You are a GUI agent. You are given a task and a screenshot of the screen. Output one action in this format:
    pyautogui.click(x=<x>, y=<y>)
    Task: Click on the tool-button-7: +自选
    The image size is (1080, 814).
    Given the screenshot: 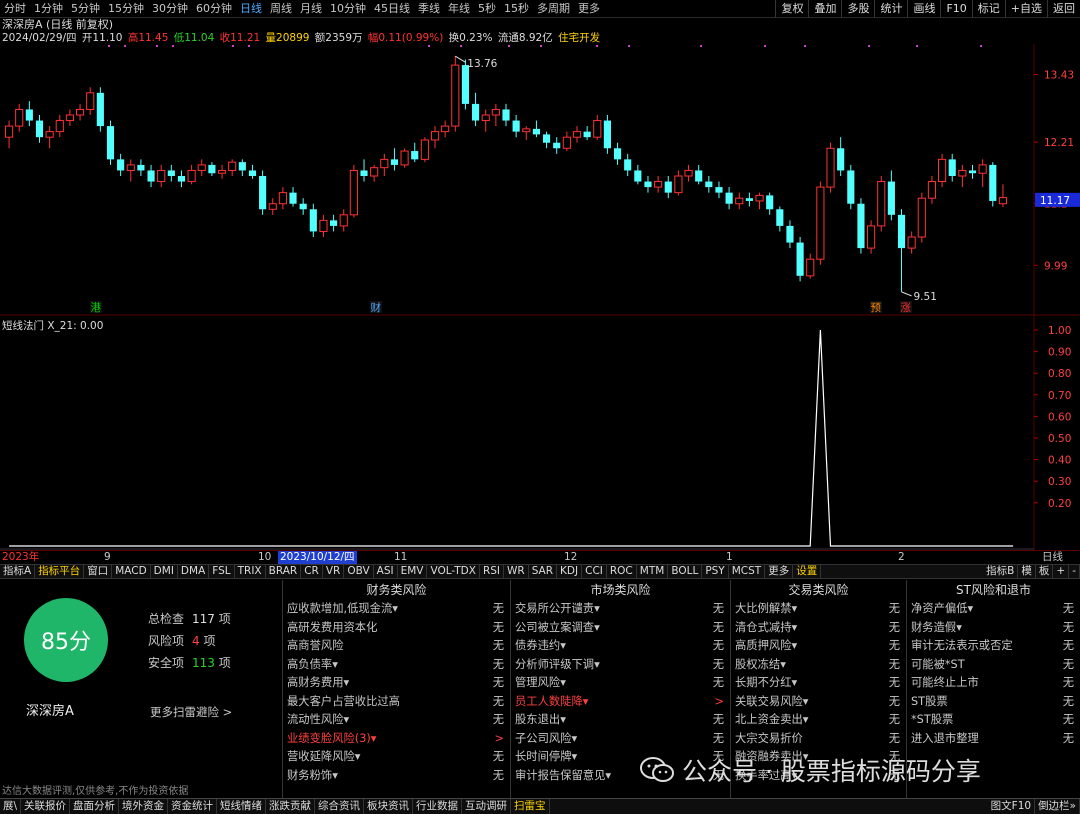 What is the action you would take?
    pyautogui.click(x=1025, y=9)
    